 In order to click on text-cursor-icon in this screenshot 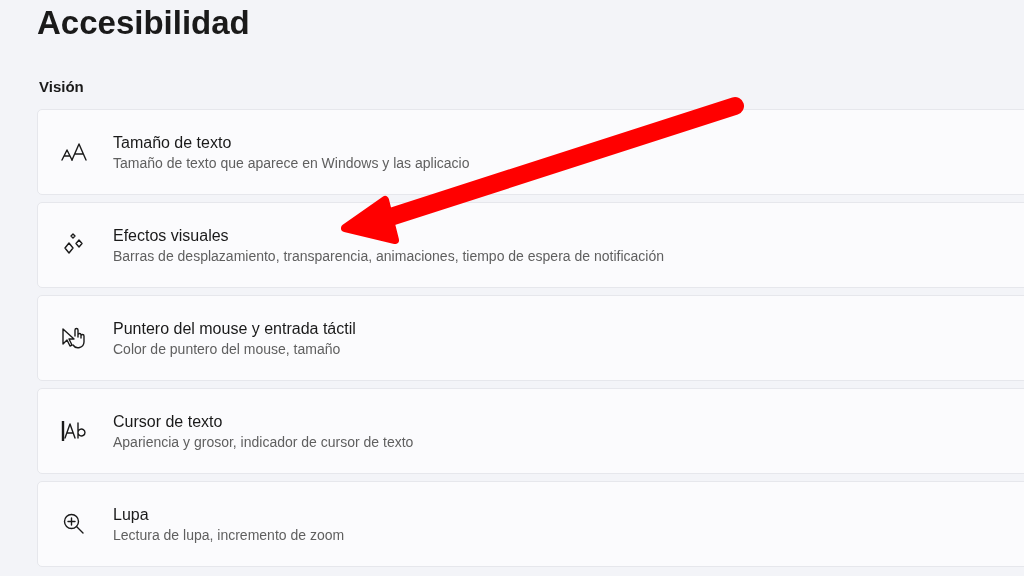, I will do `click(74, 430)`.